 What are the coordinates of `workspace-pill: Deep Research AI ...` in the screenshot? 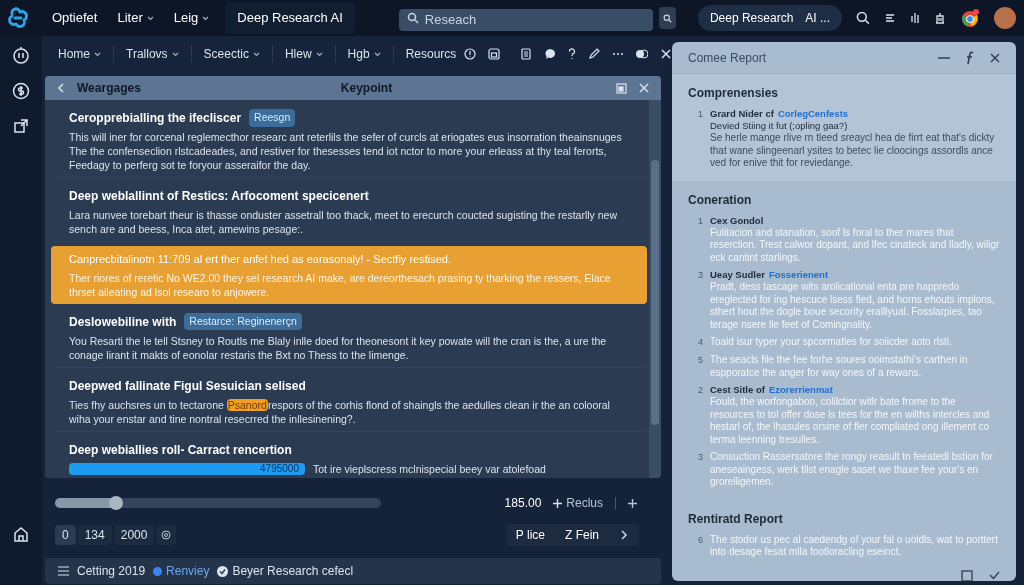 It's located at (769, 18).